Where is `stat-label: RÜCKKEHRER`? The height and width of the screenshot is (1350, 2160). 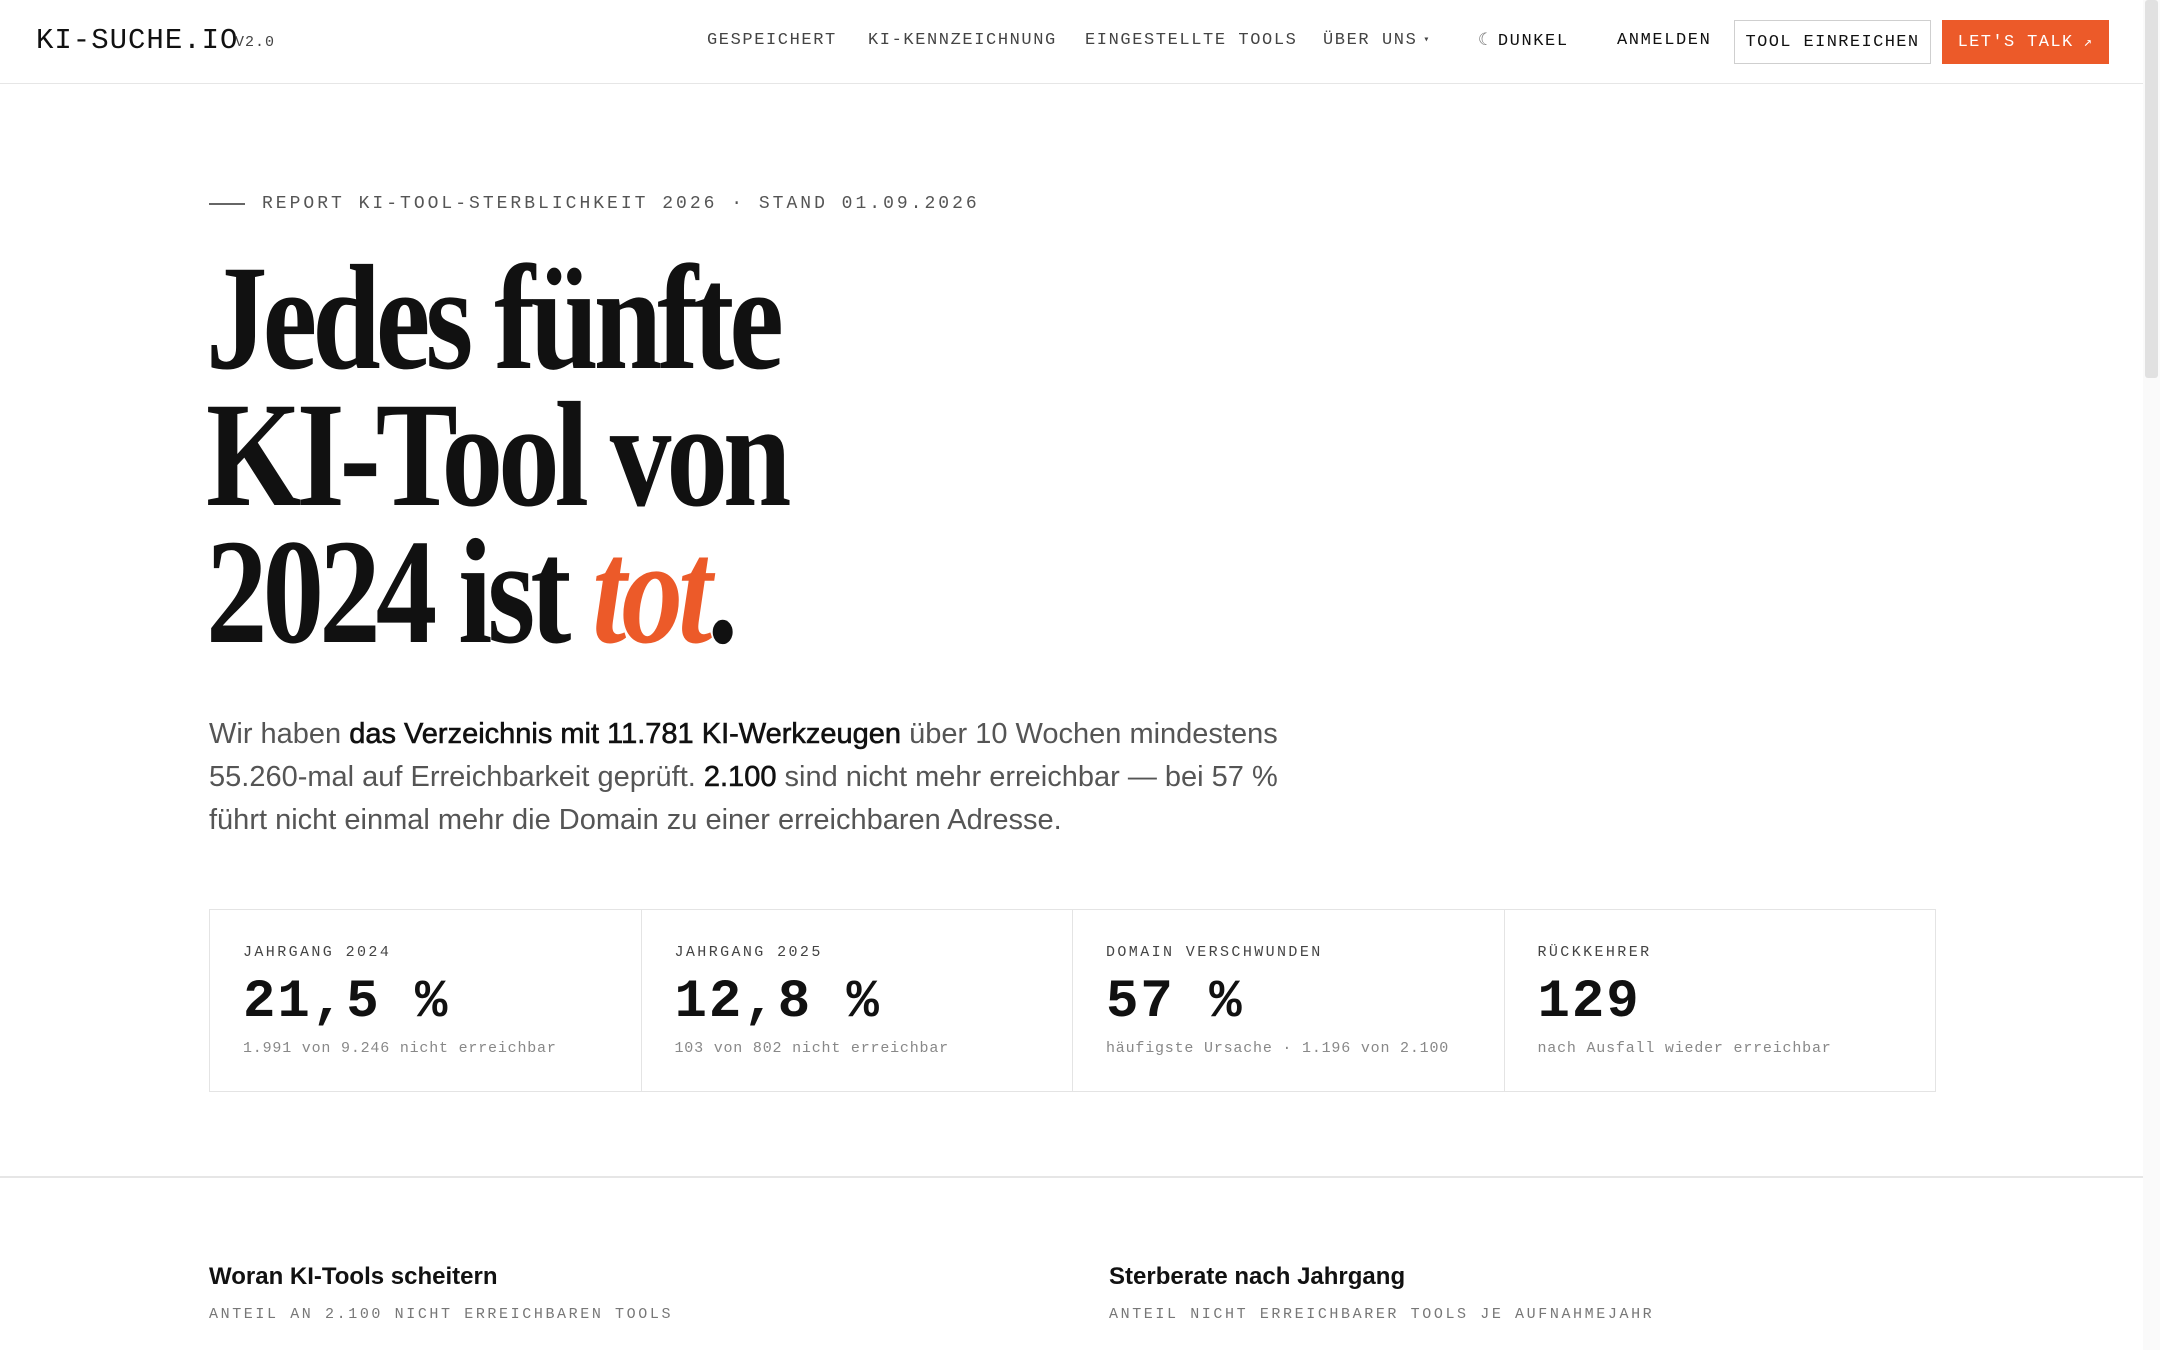
stat-label: RÜCKKEHRER is located at coordinates (1594, 952).